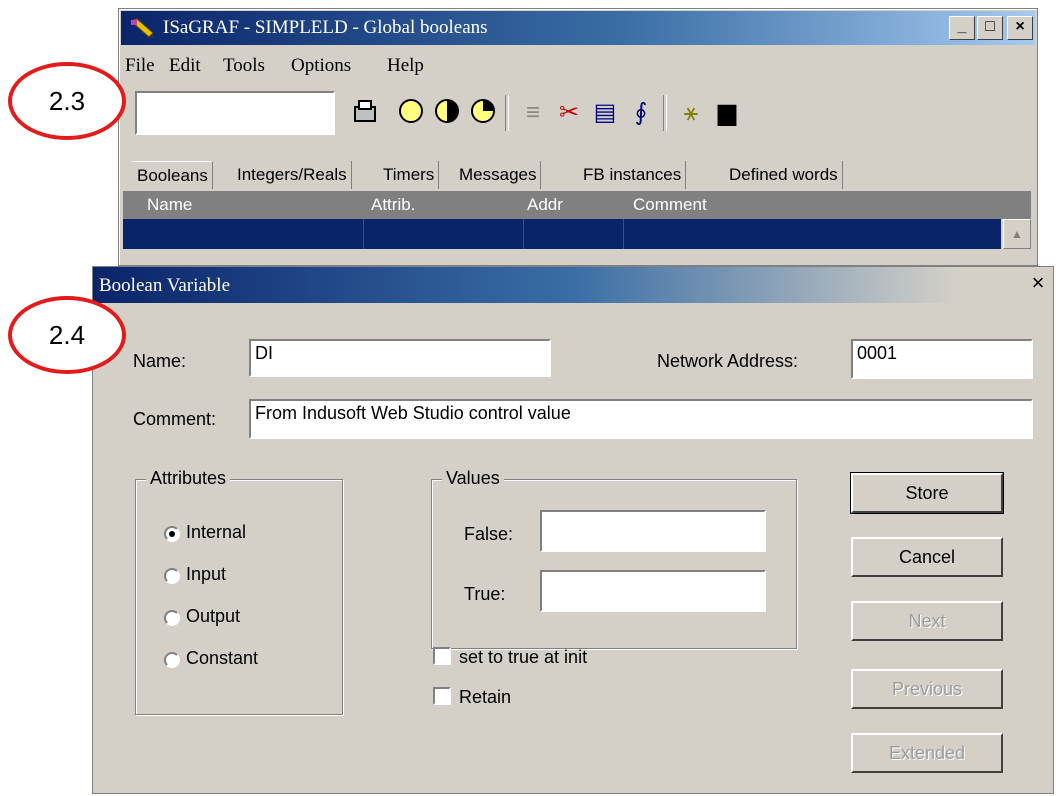 The width and height of the screenshot is (1056, 796). I want to click on selected-row, so click(562, 234).